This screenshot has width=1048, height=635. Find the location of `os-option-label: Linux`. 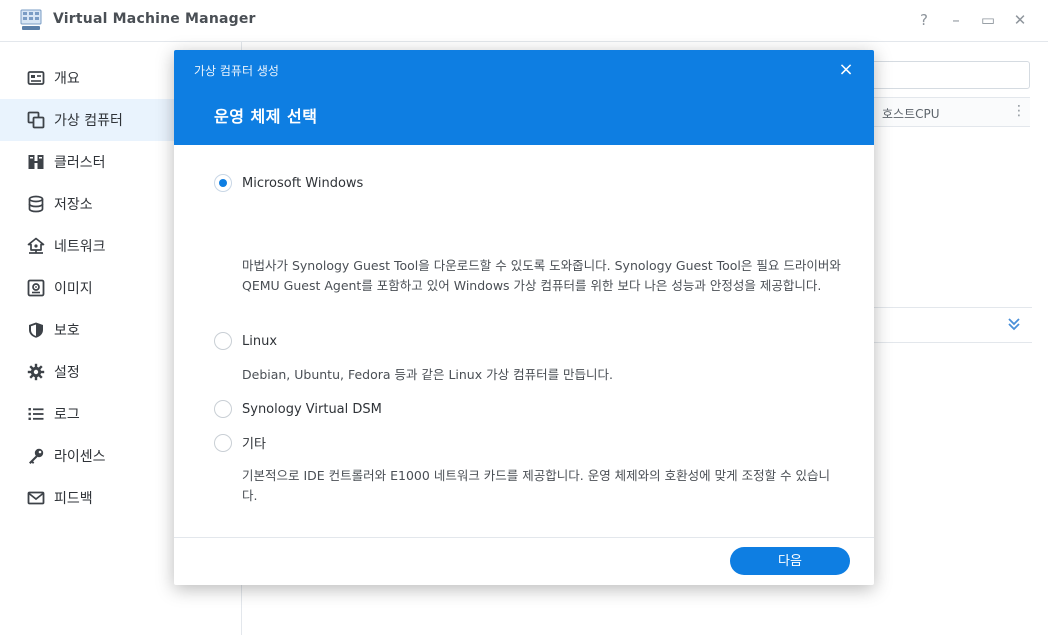

os-option-label: Linux is located at coordinates (260, 341).